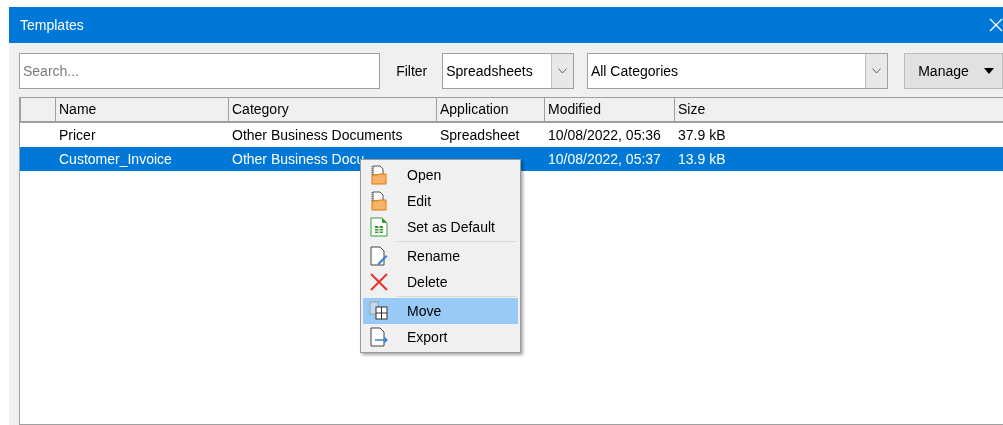 This screenshot has height=425, width=1003. Describe the element at coordinates (480, 135) in the screenshot. I see `table-cell-text: Spreadsheet` at that location.